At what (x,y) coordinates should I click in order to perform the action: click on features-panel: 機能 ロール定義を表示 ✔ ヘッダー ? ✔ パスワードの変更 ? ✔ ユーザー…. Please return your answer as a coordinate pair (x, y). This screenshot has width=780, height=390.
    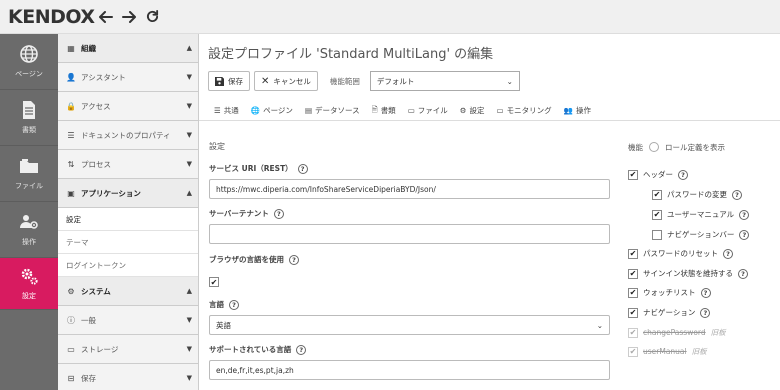
    Looking at the image, I should click on (703, 249).